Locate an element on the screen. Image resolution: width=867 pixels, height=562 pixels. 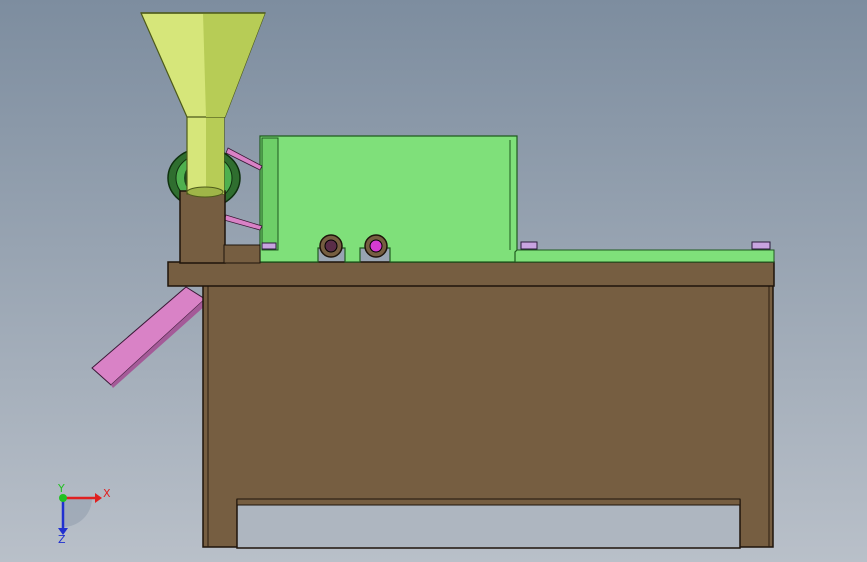
triad-arc is located at coordinates (77, 512).